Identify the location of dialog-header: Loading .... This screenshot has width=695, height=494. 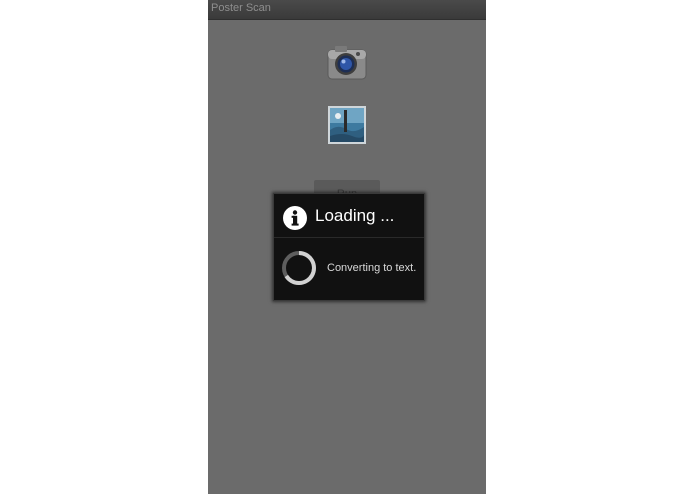
(349, 216).